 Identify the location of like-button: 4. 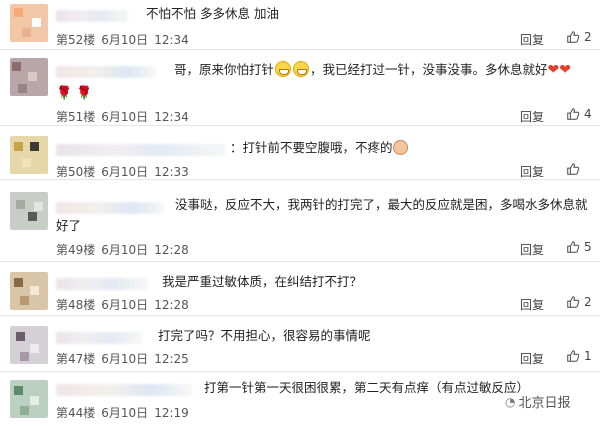
(579, 114).